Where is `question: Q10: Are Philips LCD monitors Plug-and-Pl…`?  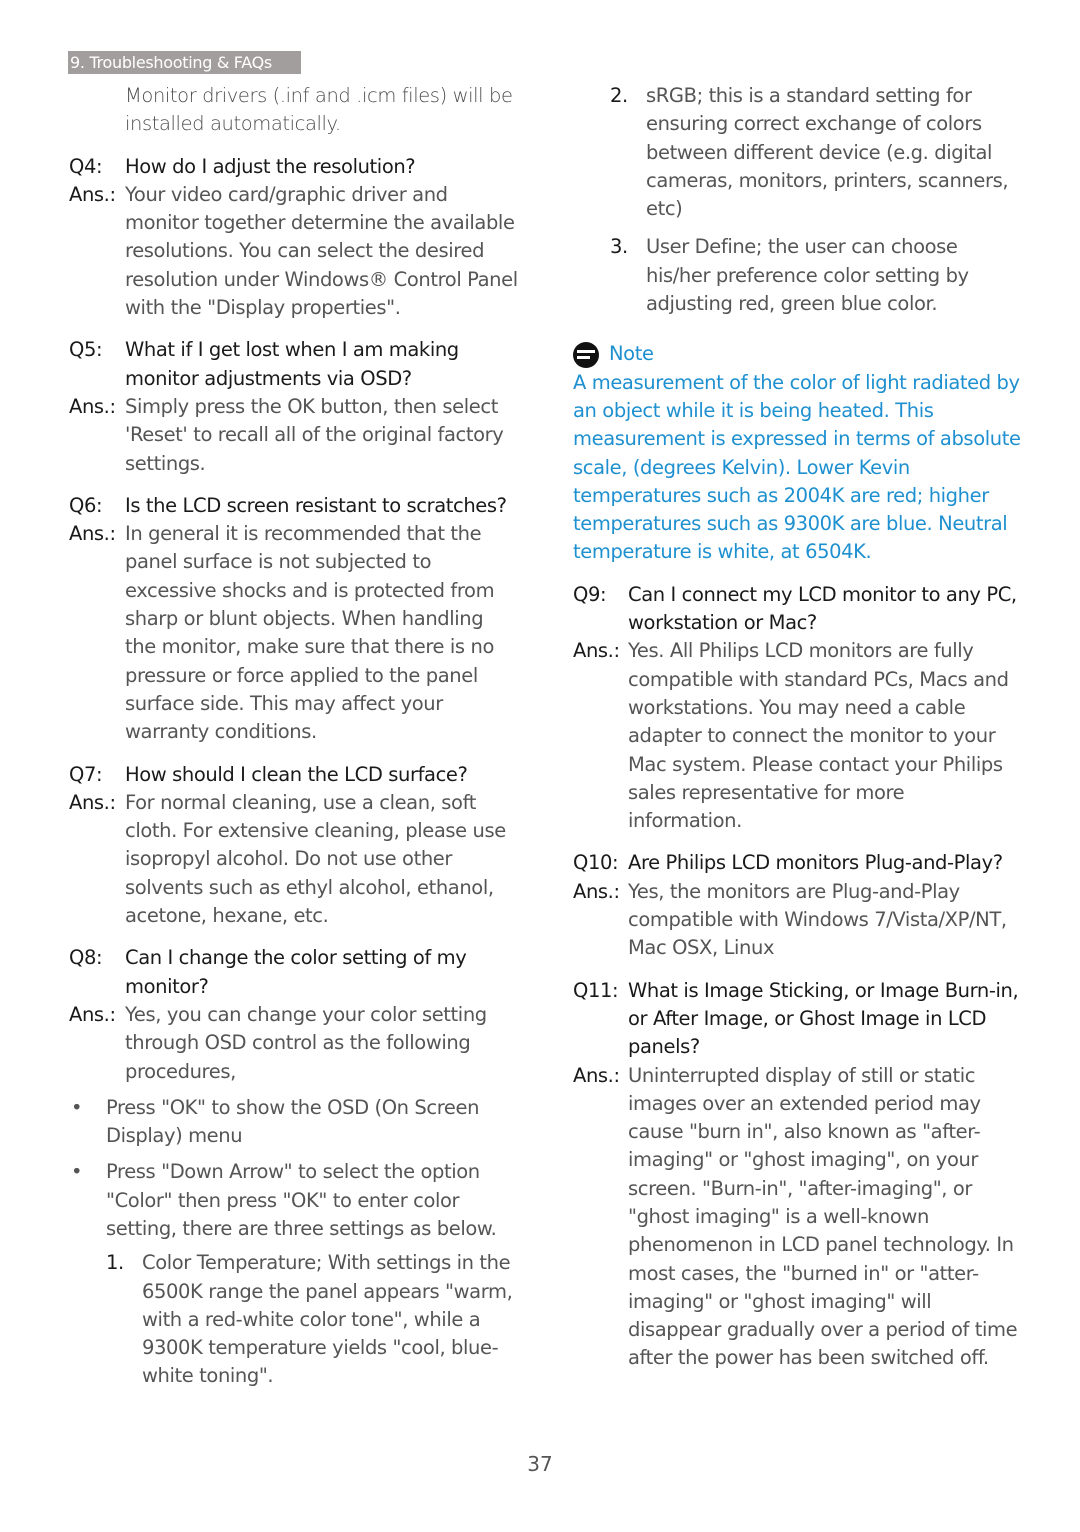
question: Q10: Are Philips LCD monitors Plug-and-Pl… is located at coordinates (788, 863).